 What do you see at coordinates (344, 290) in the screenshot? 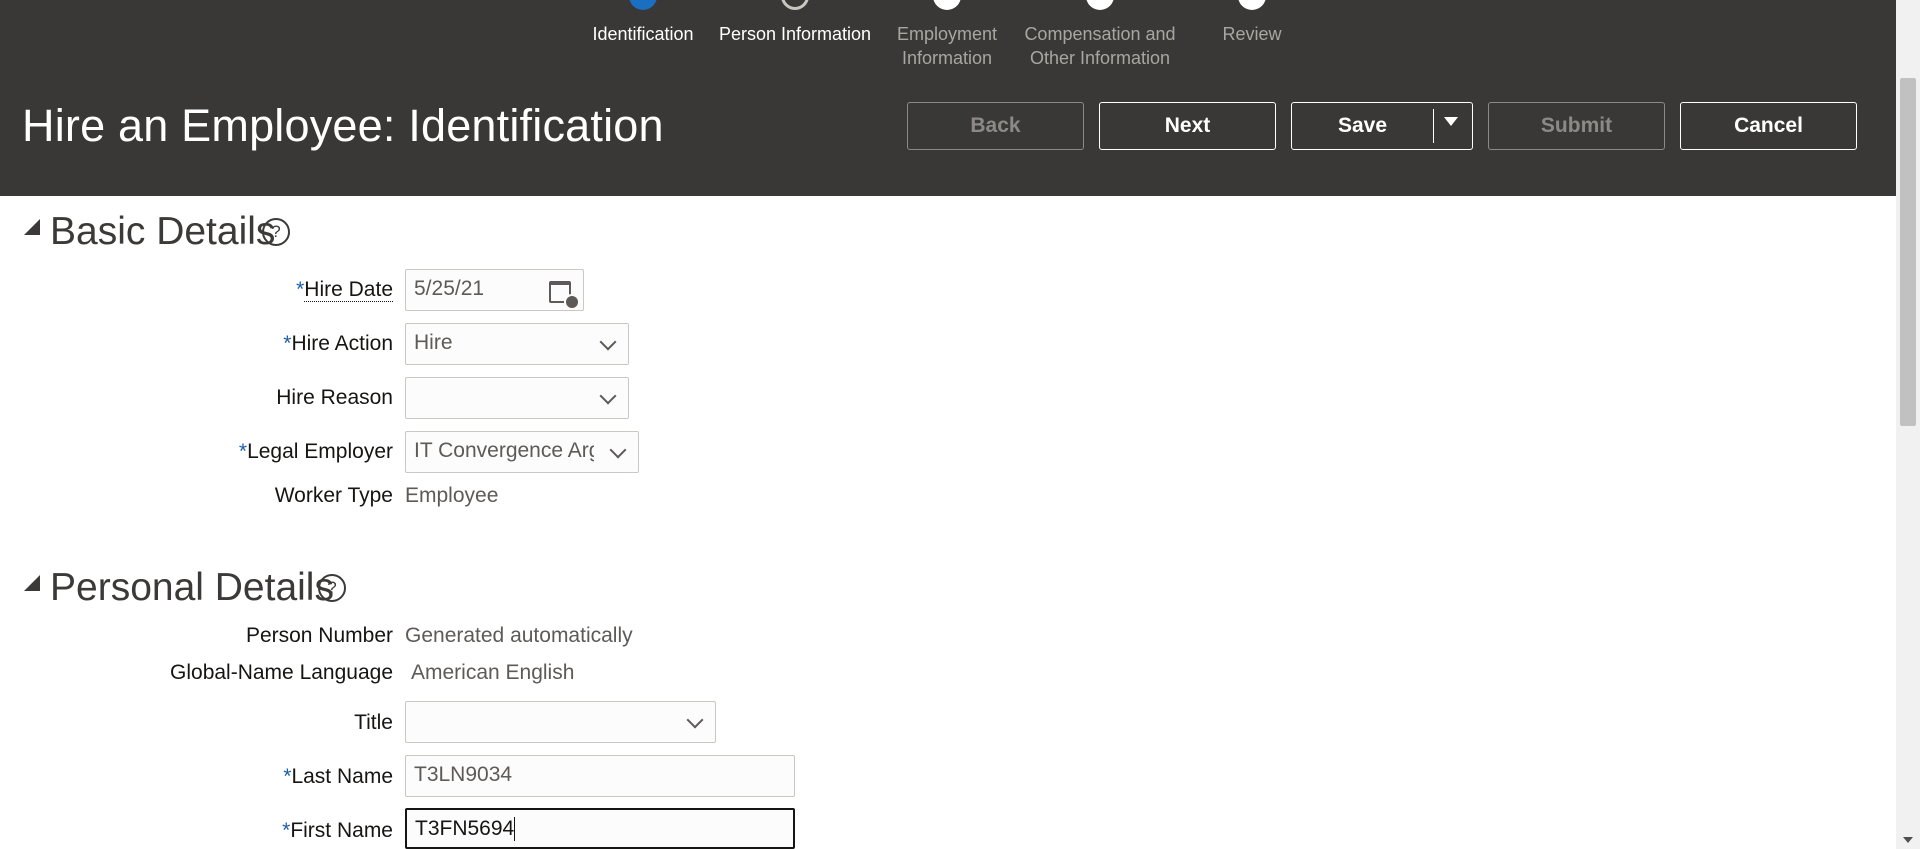
I see `hire-date-label: *Hire Date` at bounding box center [344, 290].